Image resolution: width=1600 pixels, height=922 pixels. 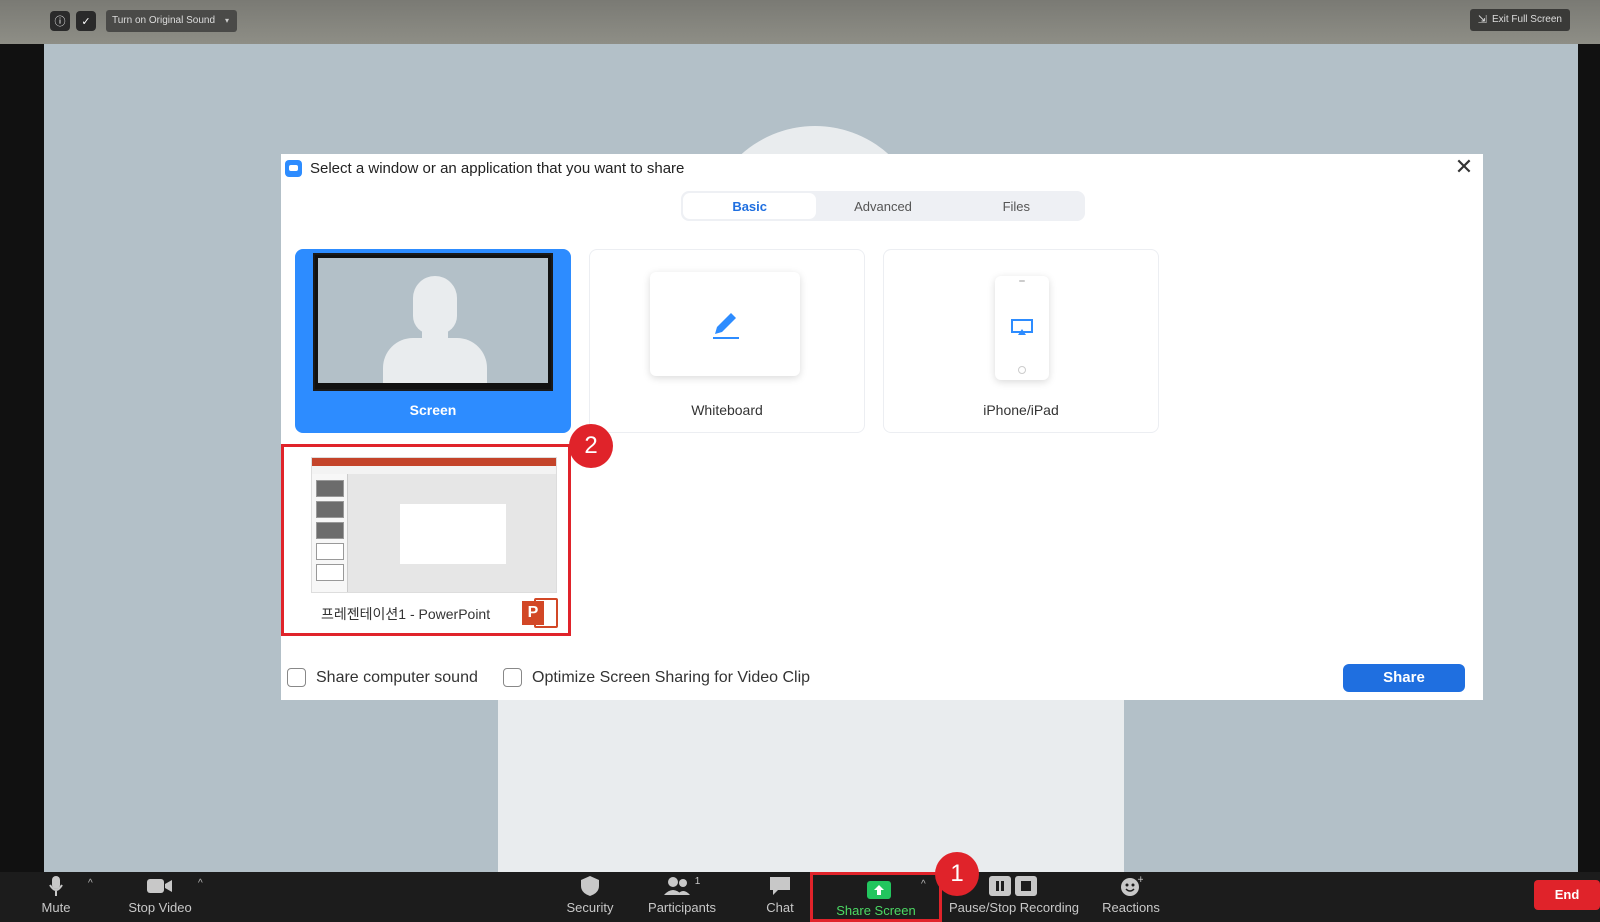 I want to click on optimize-video-option: Optimize Screen Sharing for Video Clip, so click(x=656, y=677).